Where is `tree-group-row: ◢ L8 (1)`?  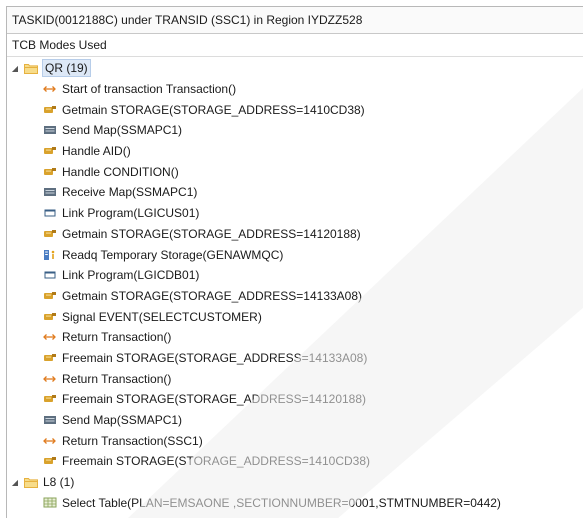 tree-group-row: ◢ L8 (1) is located at coordinates (295, 482).